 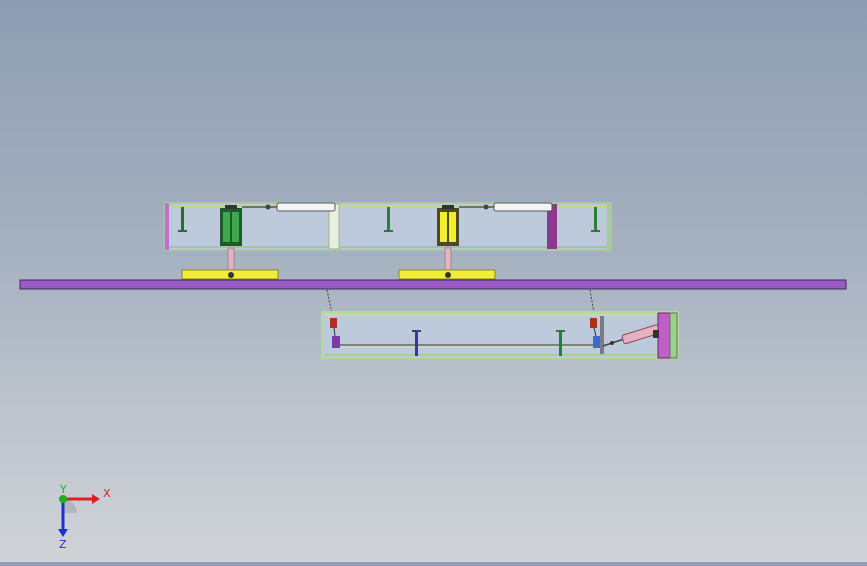 I want to click on main-beam, so click(x=433, y=284).